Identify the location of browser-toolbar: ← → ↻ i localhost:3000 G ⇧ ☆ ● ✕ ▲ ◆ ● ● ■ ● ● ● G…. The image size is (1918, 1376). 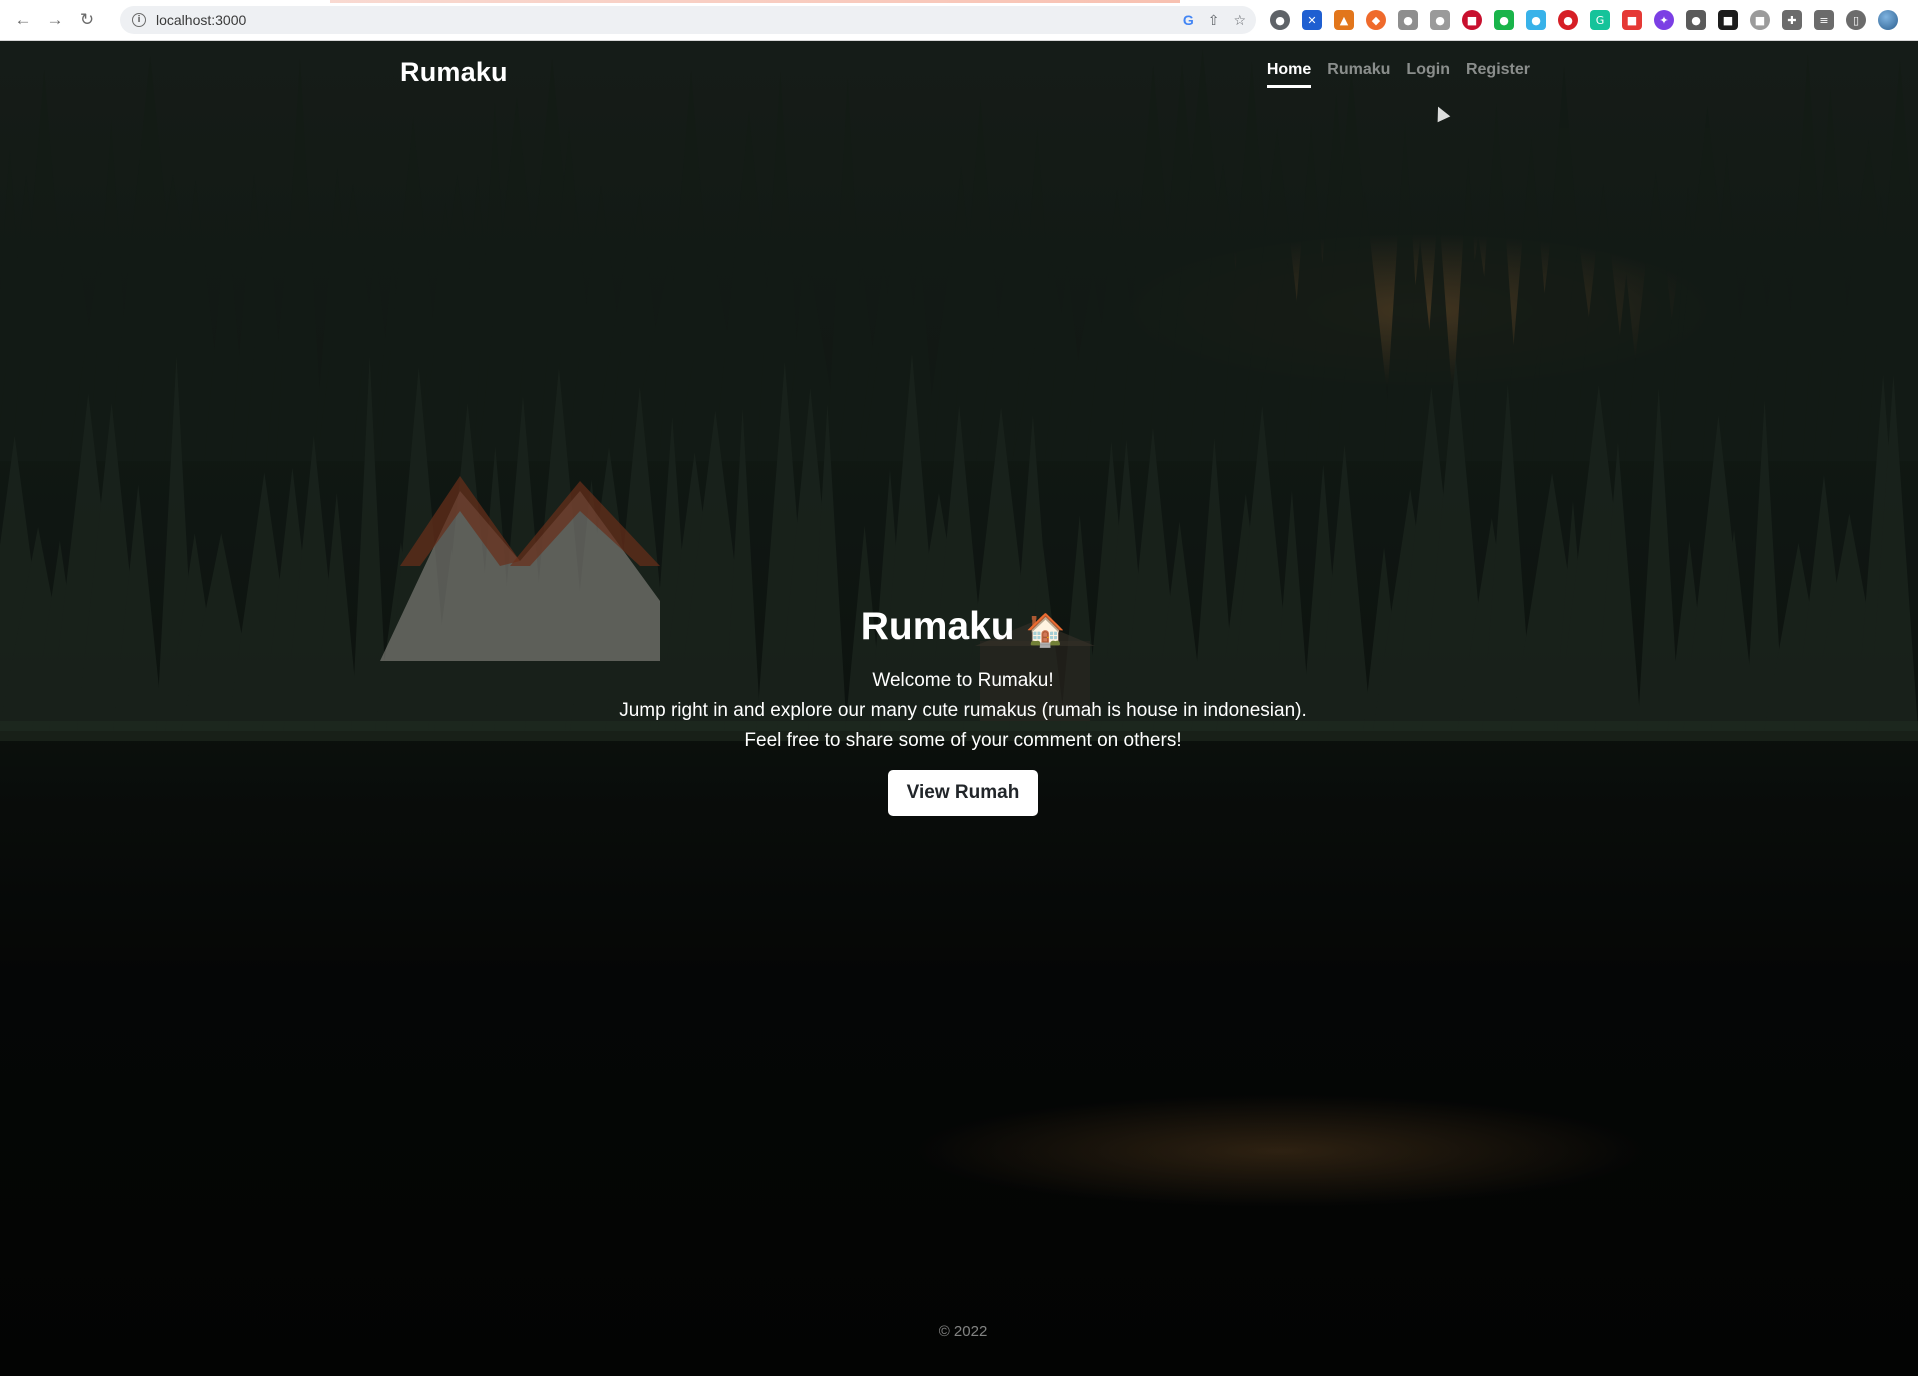
(959, 20).